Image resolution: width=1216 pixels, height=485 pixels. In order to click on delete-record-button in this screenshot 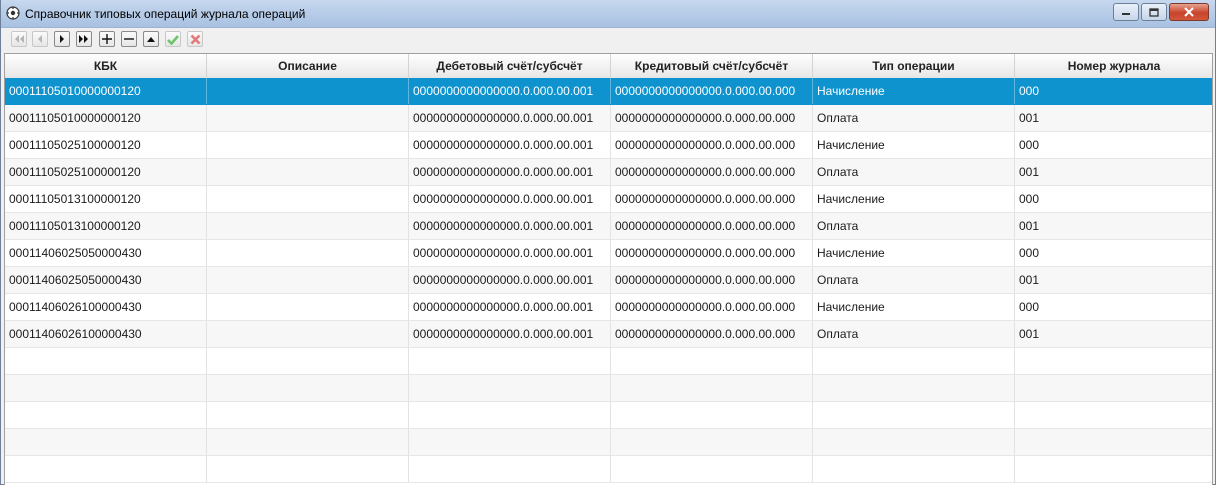, I will do `click(129, 39)`.